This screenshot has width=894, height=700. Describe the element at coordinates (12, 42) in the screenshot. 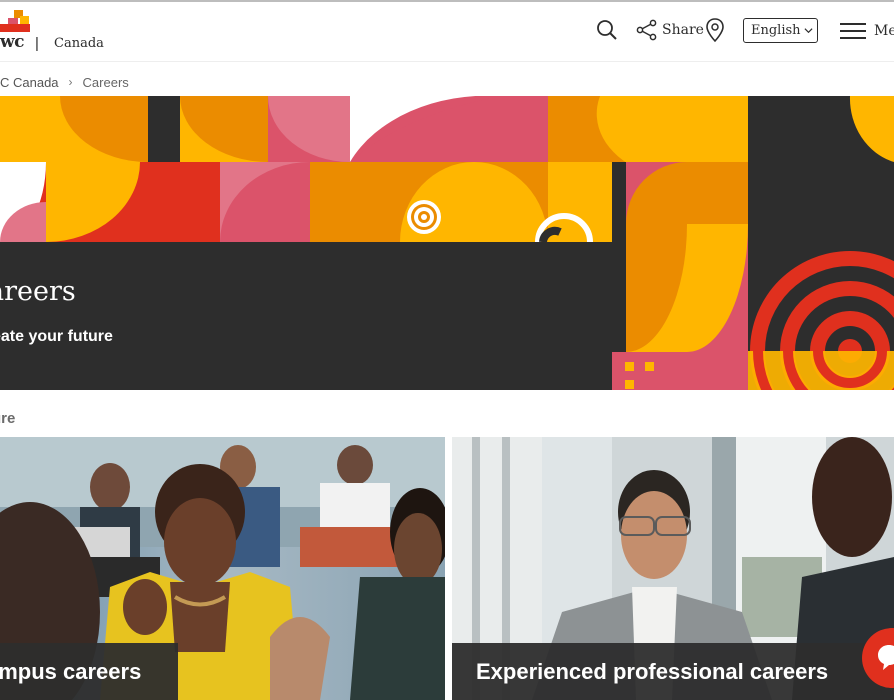

I see `pwc-logo-text: wc` at that location.